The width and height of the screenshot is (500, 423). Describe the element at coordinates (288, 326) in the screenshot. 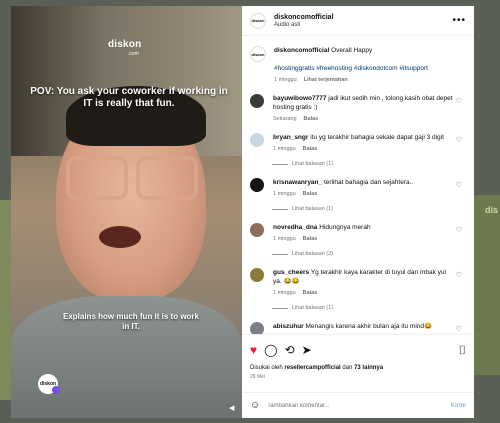

I see `comment-username: abiszuhur` at that location.